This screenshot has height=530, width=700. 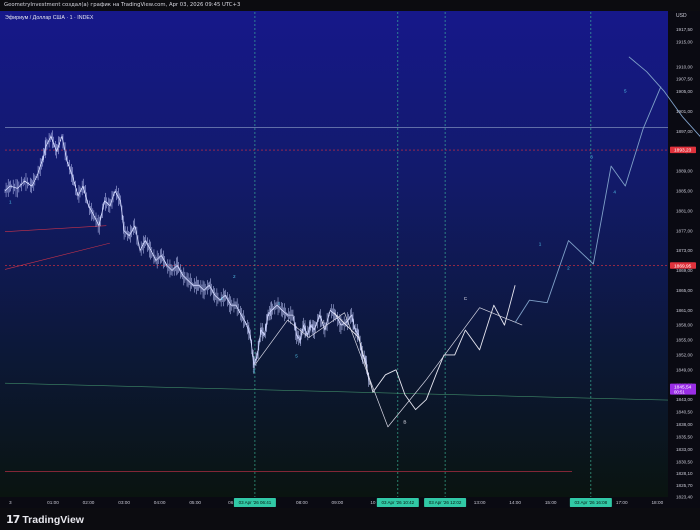 I want to click on time-axis-tick-label: 18:00, so click(x=657, y=502).